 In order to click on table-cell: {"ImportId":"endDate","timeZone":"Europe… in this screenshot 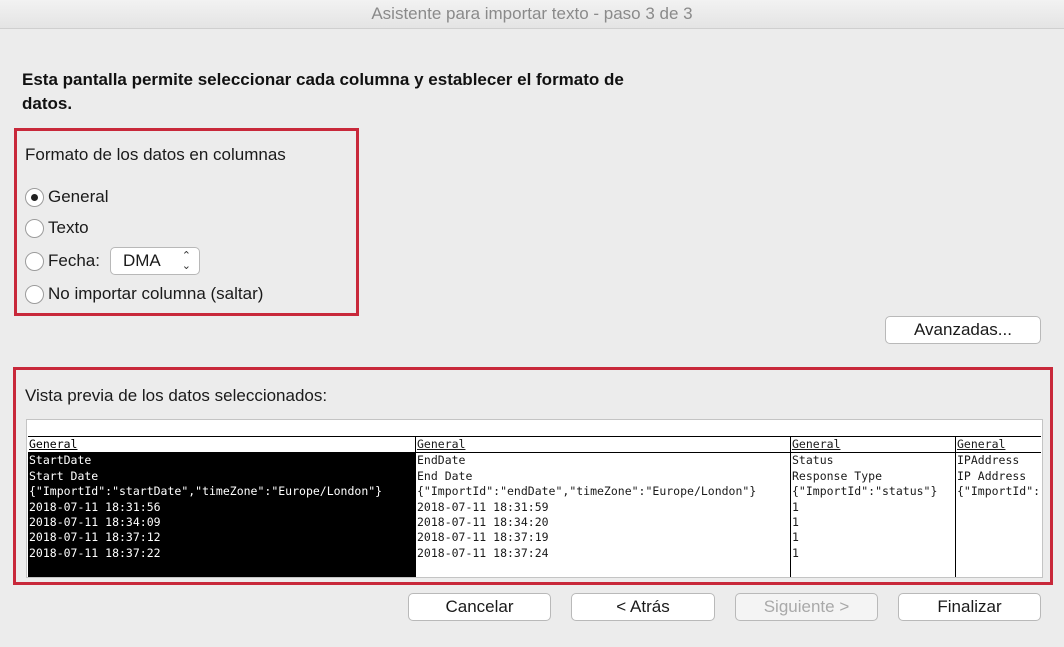, I will do `click(587, 491)`.